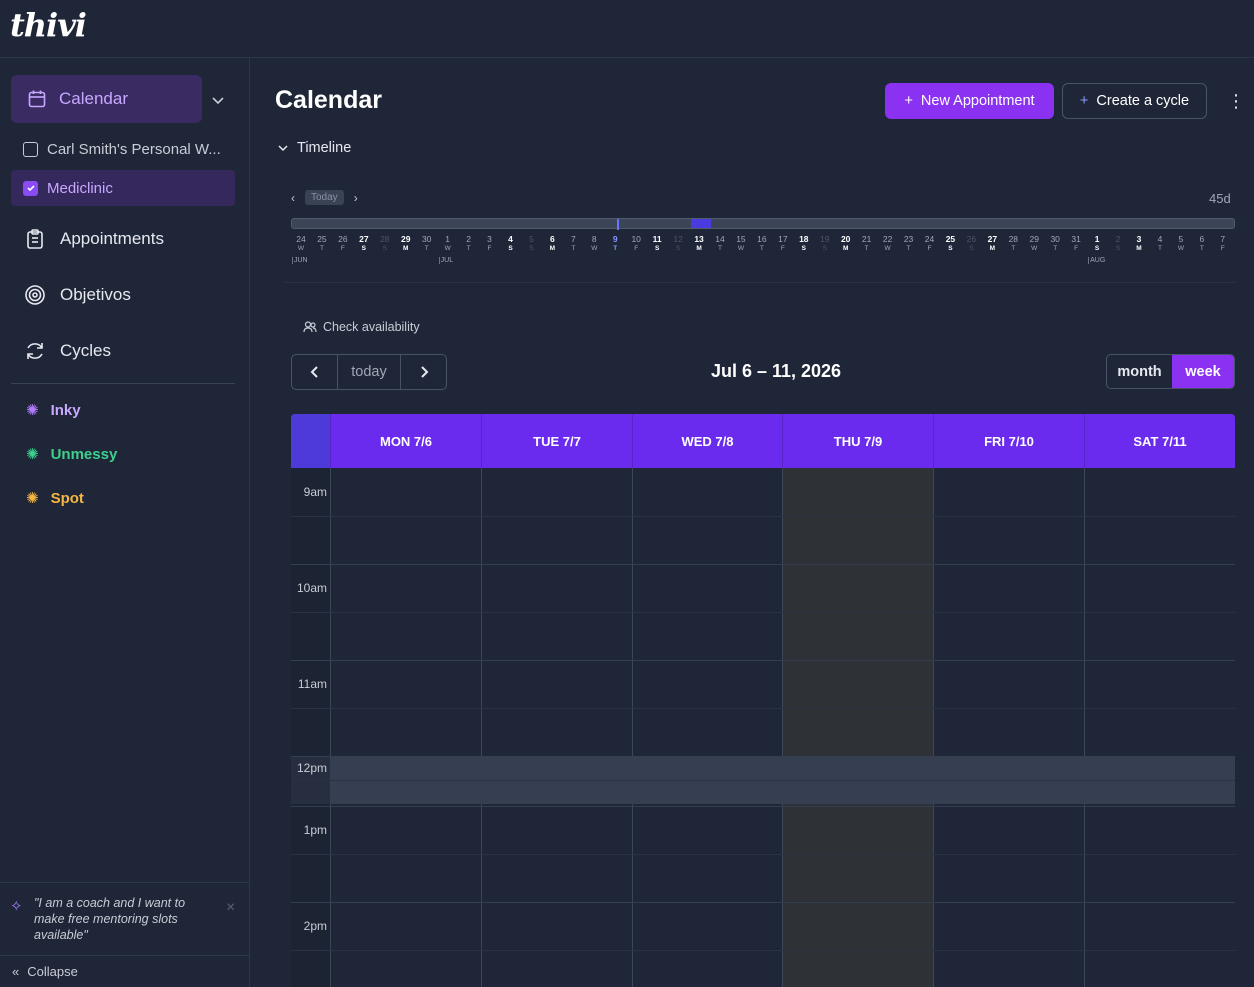  What do you see at coordinates (343, 244) in the screenshot?
I see `timeline-day: 26 F` at bounding box center [343, 244].